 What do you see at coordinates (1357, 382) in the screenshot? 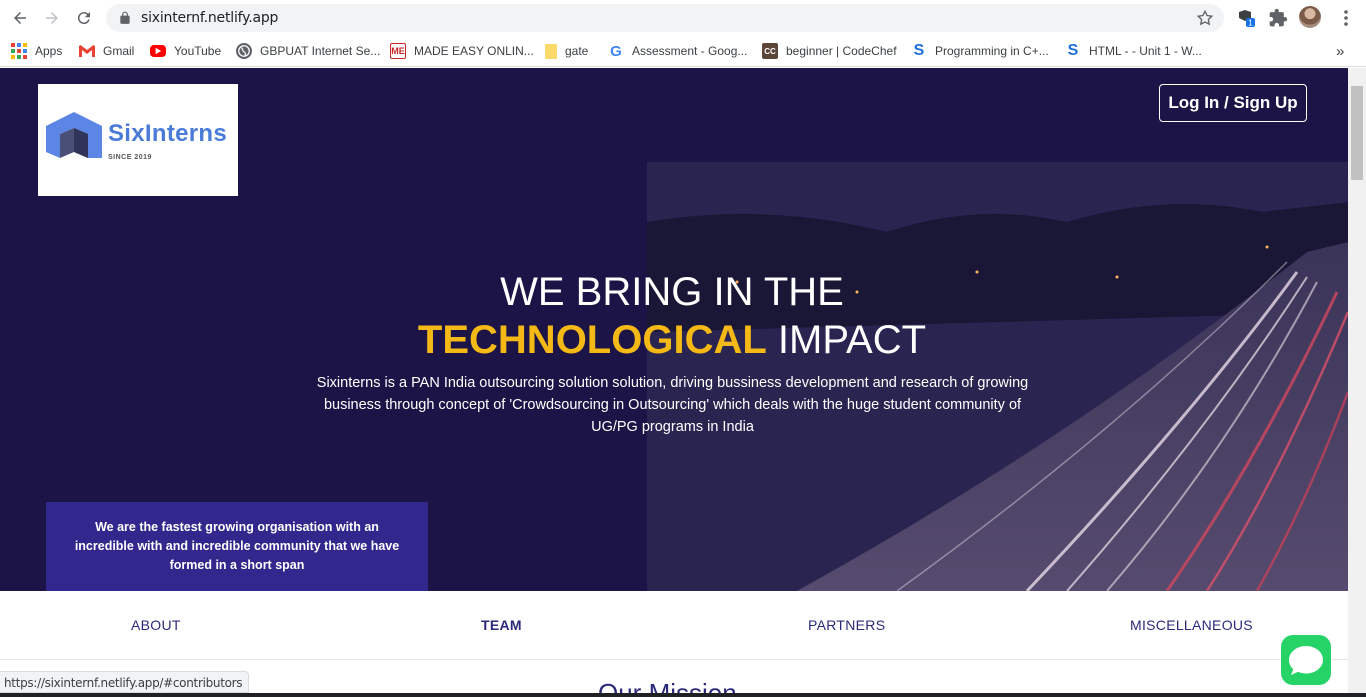
I see `page-scrollbar` at bounding box center [1357, 382].